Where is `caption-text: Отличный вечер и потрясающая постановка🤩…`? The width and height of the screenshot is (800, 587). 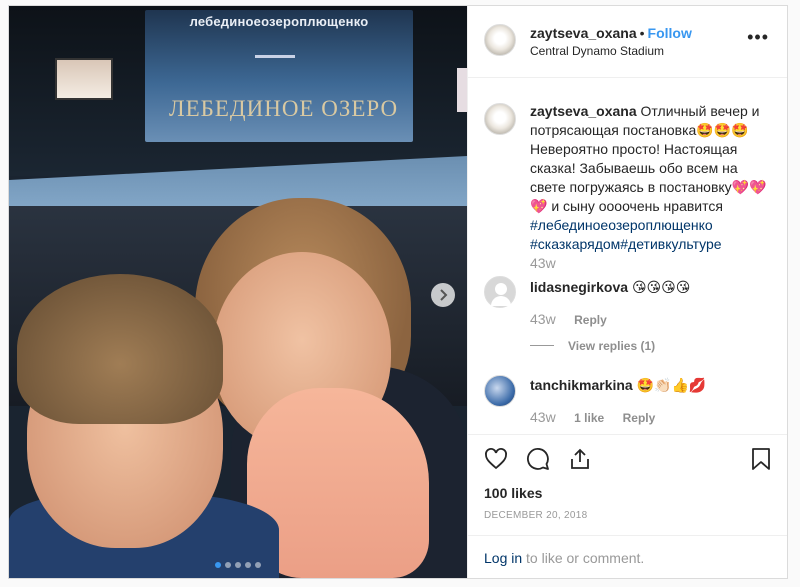
caption-text: Отличный вечер и потрясающая постановка🤩… is located at coordinates (648, 158).